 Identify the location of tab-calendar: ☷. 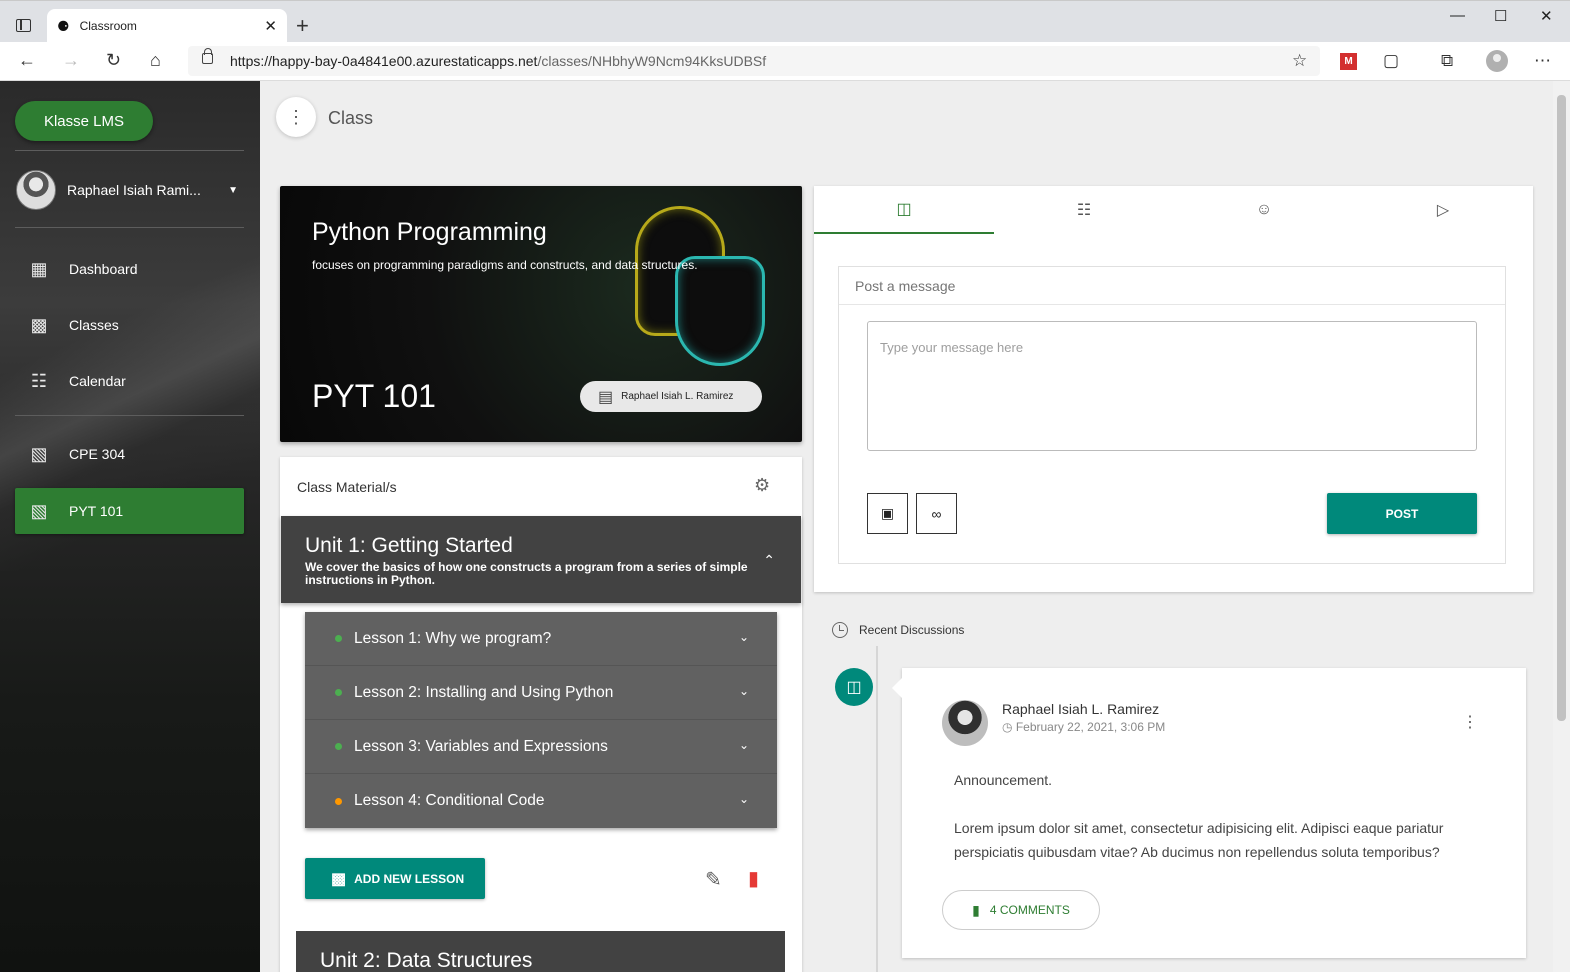
(1084, 210).